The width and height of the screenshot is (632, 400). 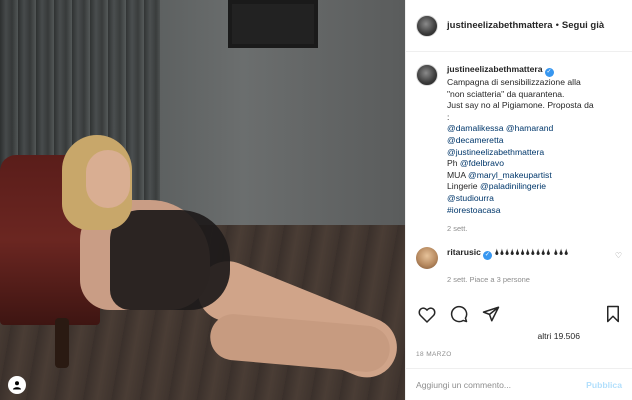 I want to click on photo-figure-outfit, so click(x=170, y=260).